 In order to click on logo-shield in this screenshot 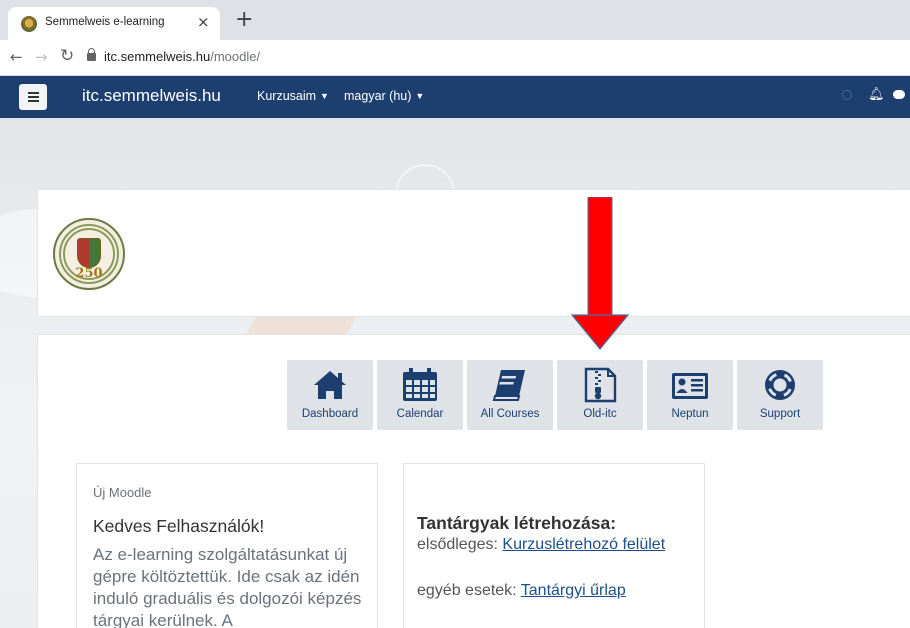, I will do `click(89, 253)`.